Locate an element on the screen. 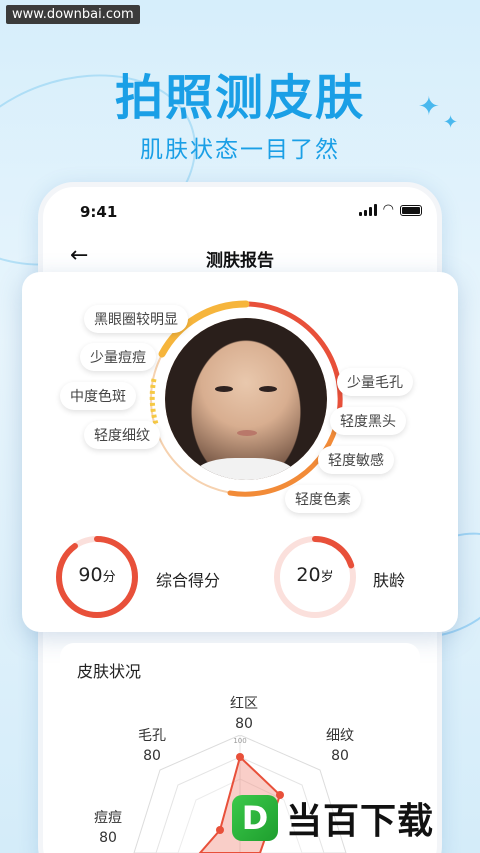 Image resolution: width=480 pixels, height=853 pixels. skin-age: 20岁 is located at coordinates (315, 575).